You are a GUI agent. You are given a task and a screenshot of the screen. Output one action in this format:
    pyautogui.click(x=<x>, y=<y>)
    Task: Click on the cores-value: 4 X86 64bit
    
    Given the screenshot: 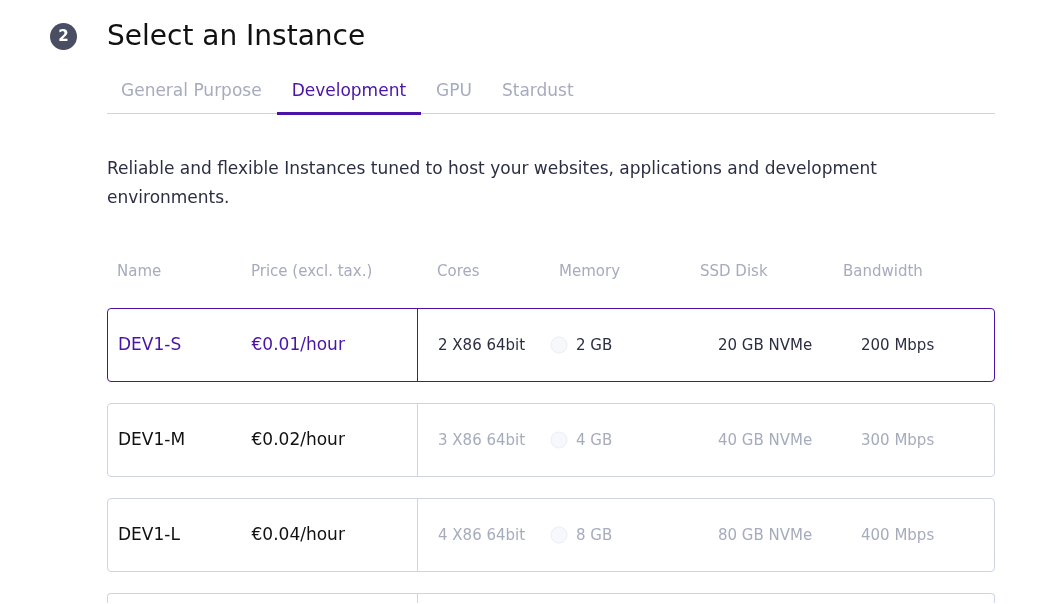 What is the action you would take?
    pyautogui.click(x=482, y=535)
    